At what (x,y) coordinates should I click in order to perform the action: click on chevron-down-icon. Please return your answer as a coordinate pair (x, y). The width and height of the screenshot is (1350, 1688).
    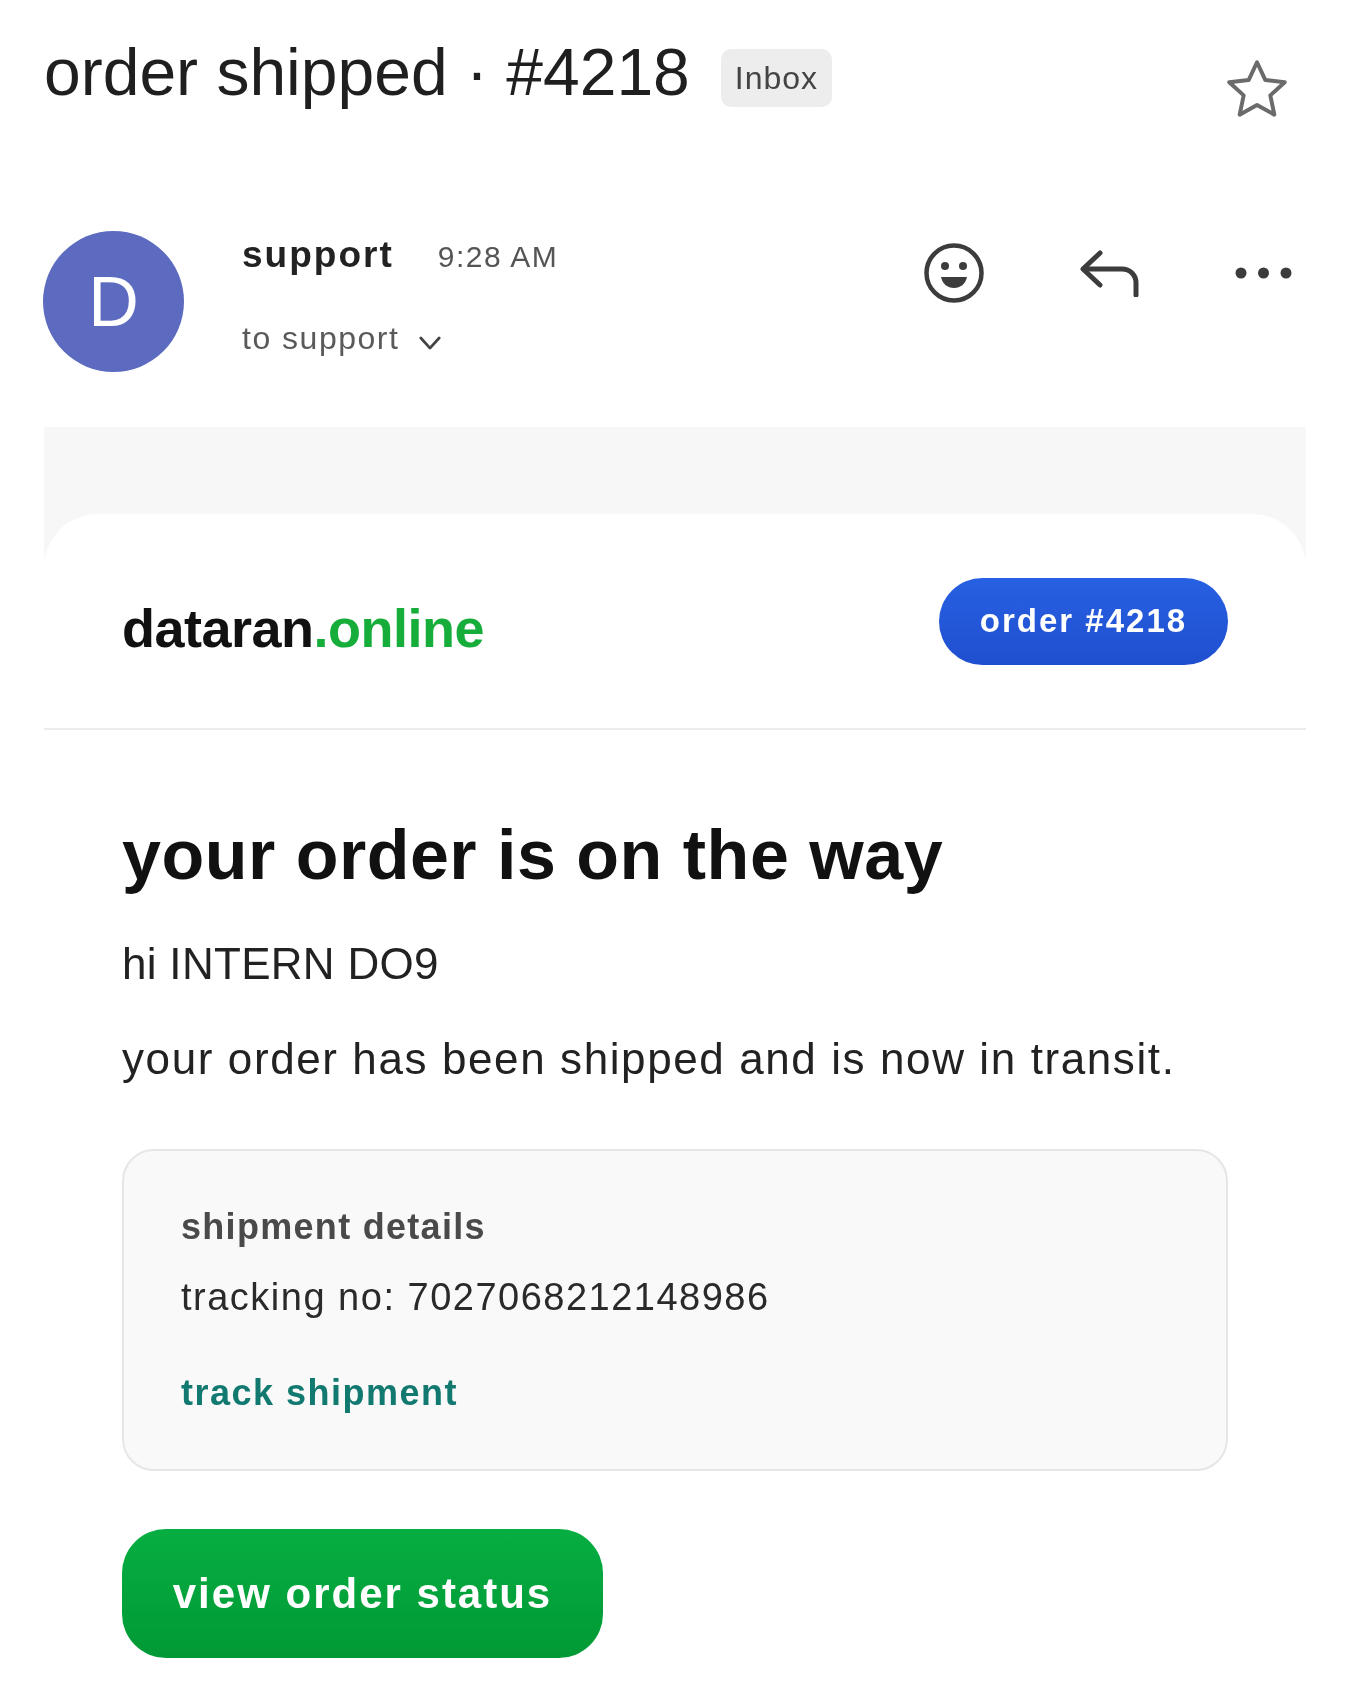
    Looking at the image, I should click on (430, 343).